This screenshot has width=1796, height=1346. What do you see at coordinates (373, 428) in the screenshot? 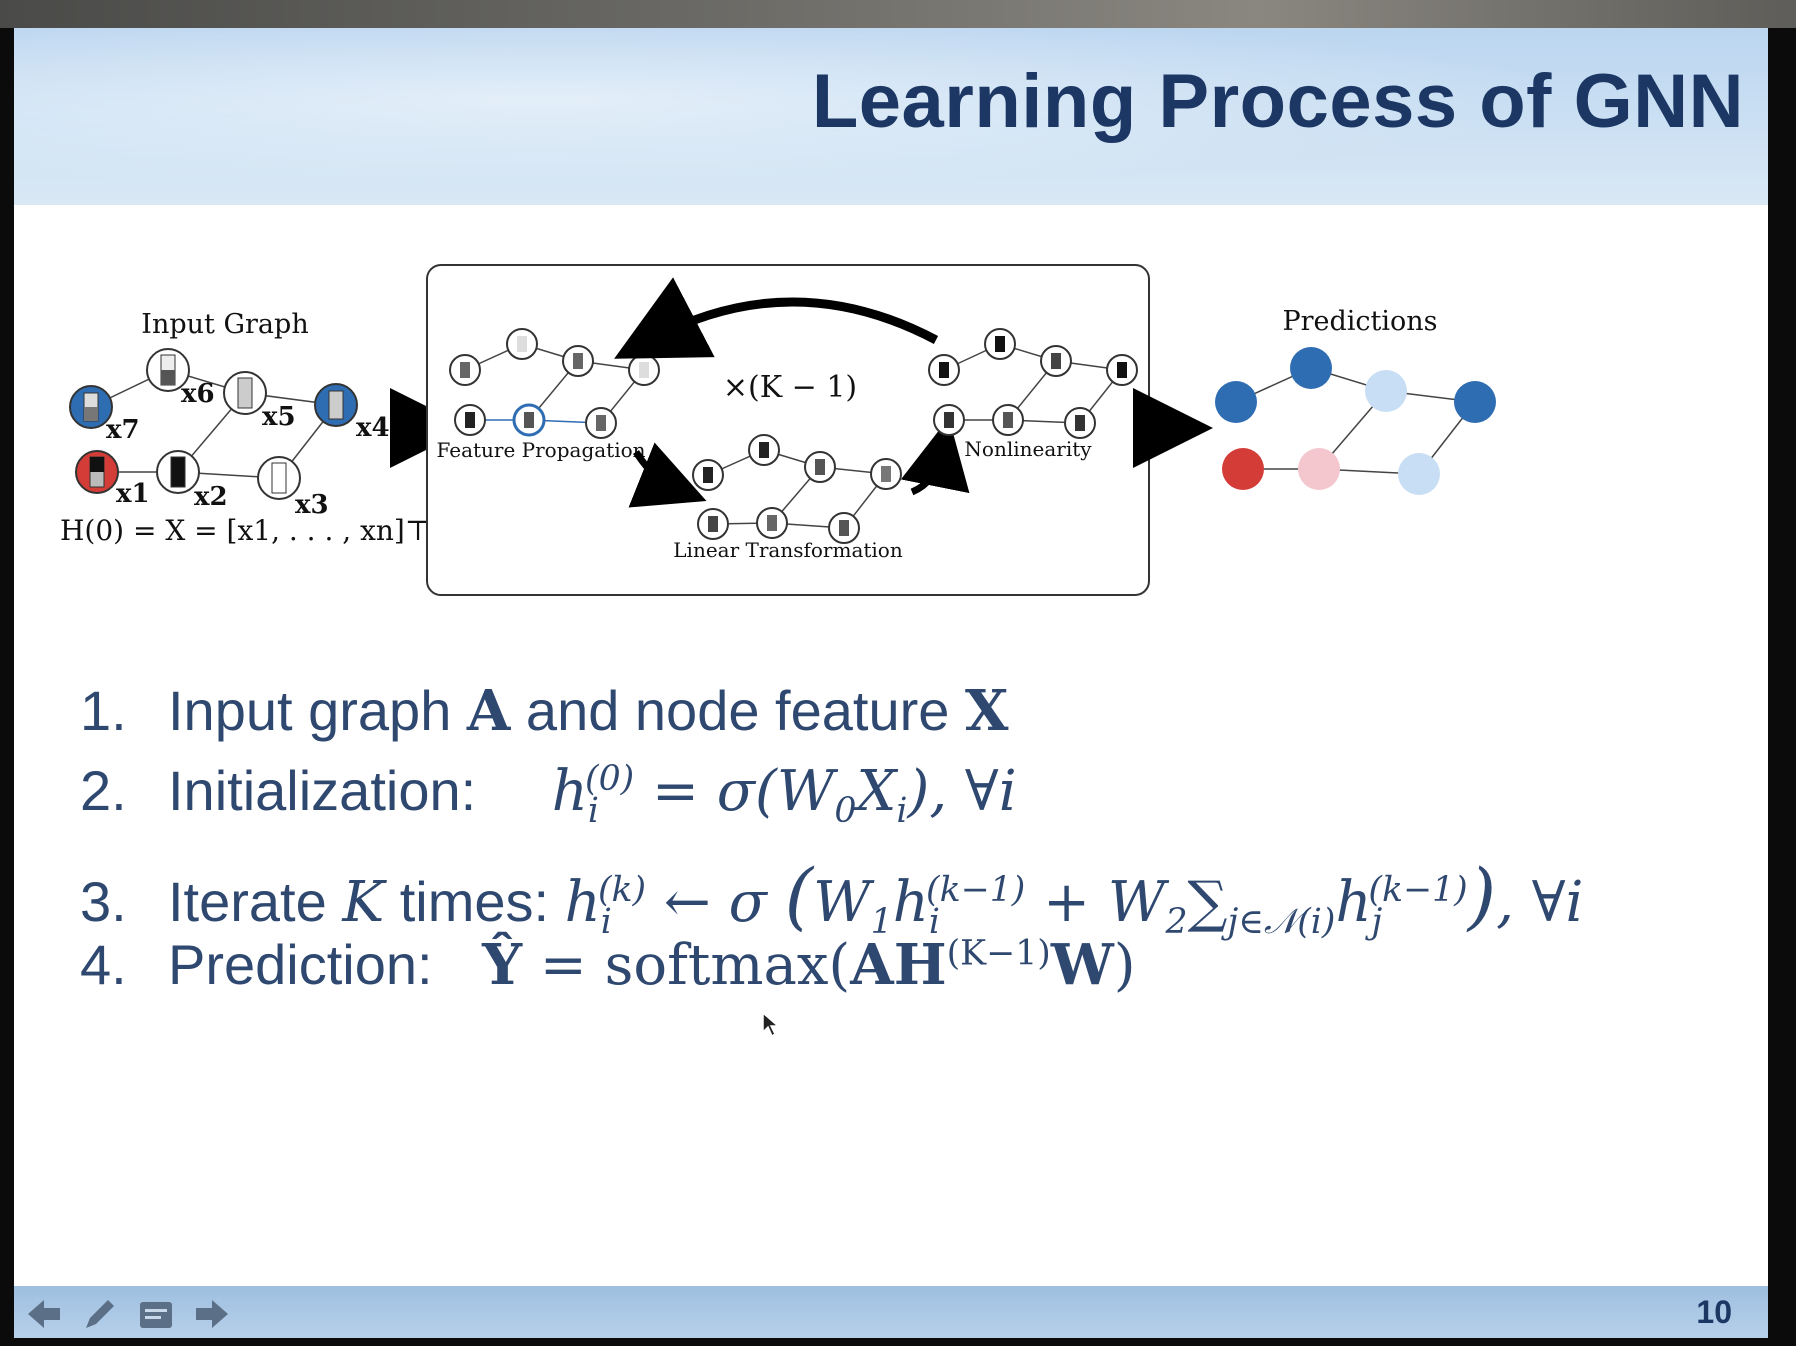
I see `node-label-x4: x4` at bounding box center [373, 428].